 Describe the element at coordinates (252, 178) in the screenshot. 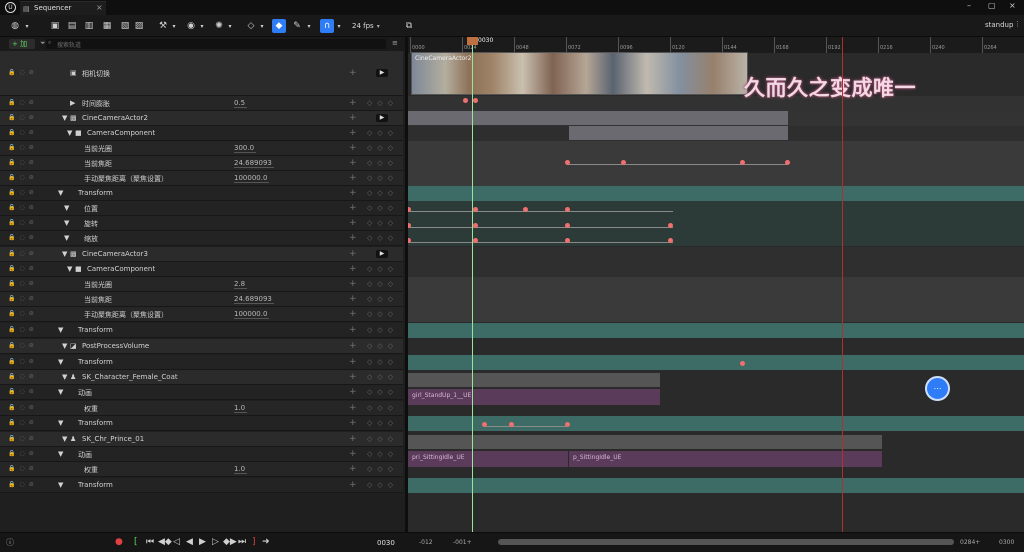

I see `track-value: 100000.0` at that location.